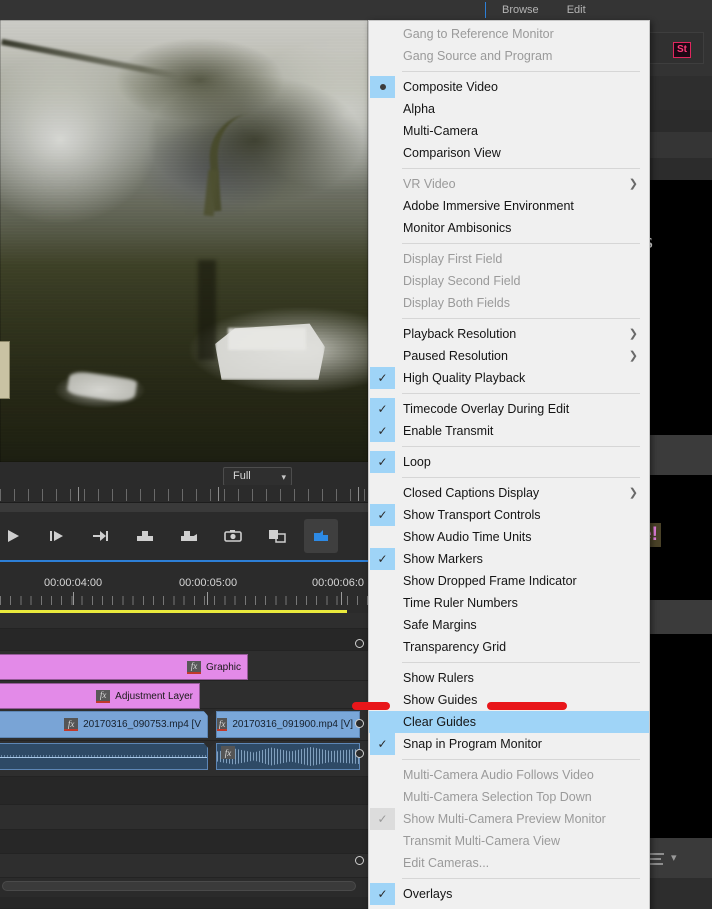 The width and height of the screenshot is (712, 909). What do you see at coordinates (124, 667) in the screenshot?
I see `timeline-clip-graphic: fx Graphic` at bounding box center [124, 667].